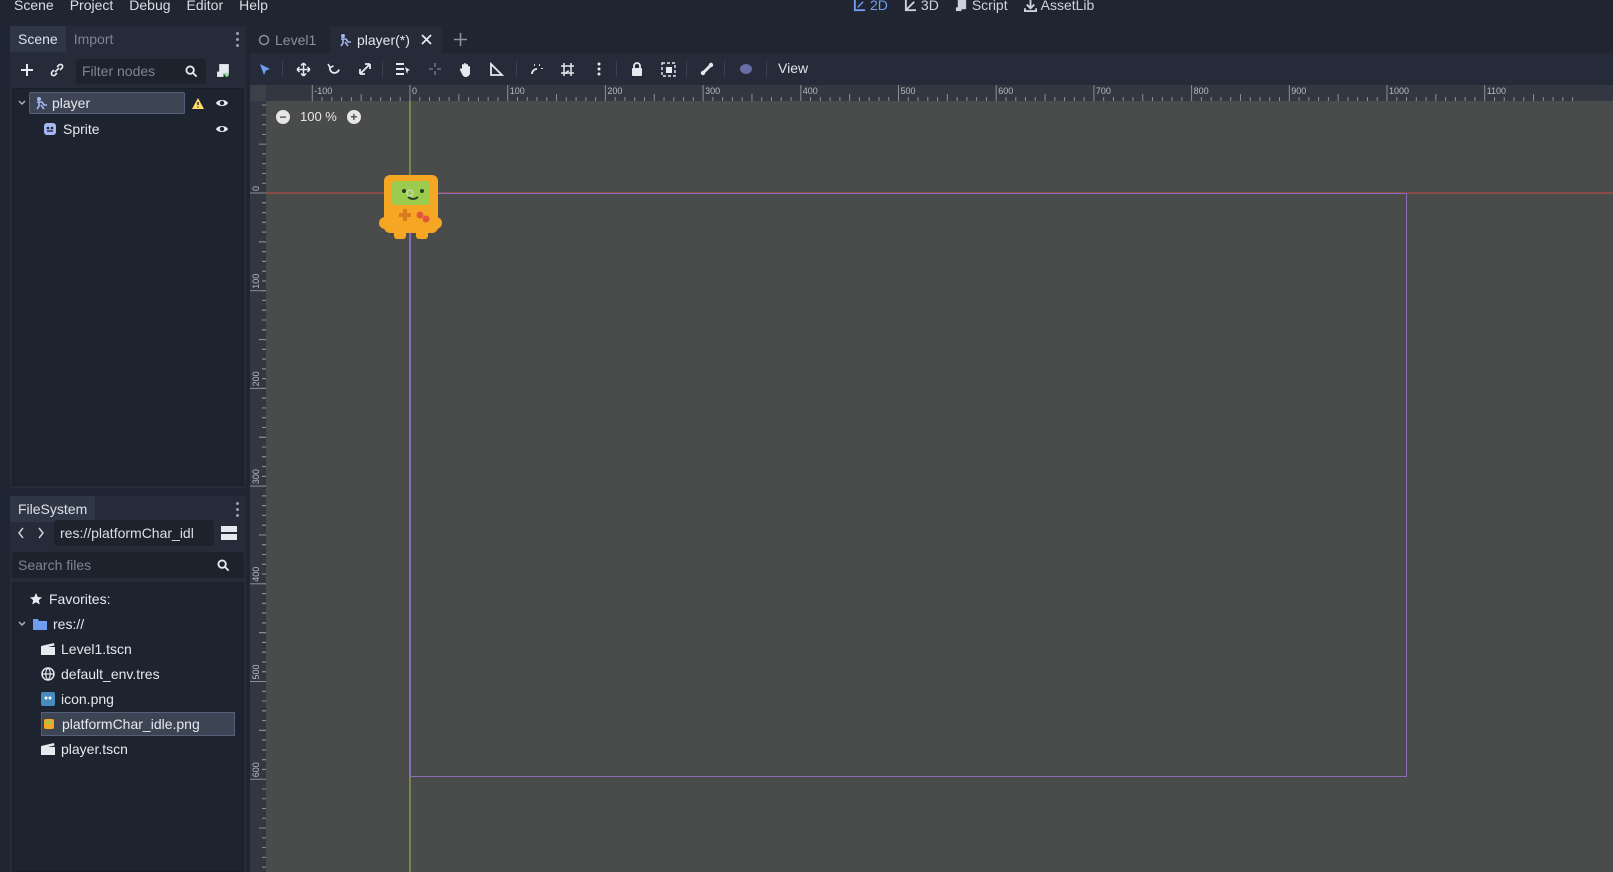  I want to click on bone-icon, so click(707, 69).